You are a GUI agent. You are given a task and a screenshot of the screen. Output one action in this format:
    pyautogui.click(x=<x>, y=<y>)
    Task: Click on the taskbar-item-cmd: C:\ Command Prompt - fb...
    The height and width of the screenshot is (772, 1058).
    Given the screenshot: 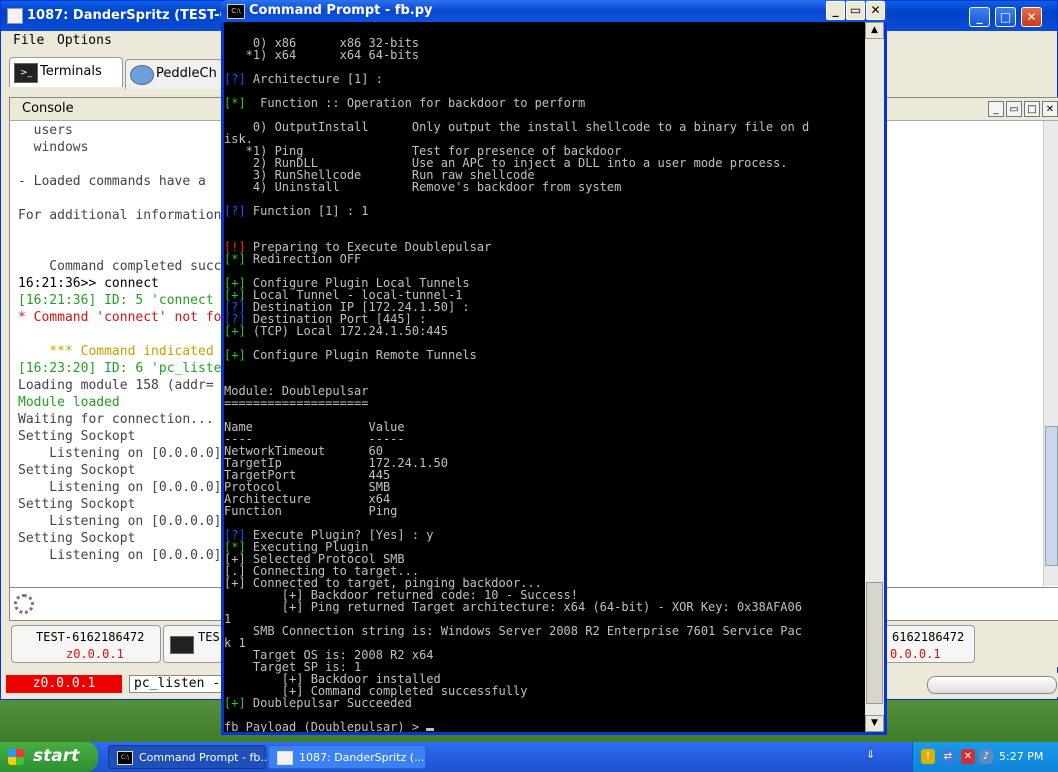 What is the action you would take?
    pyautogui.click(x=189, y=757)
    